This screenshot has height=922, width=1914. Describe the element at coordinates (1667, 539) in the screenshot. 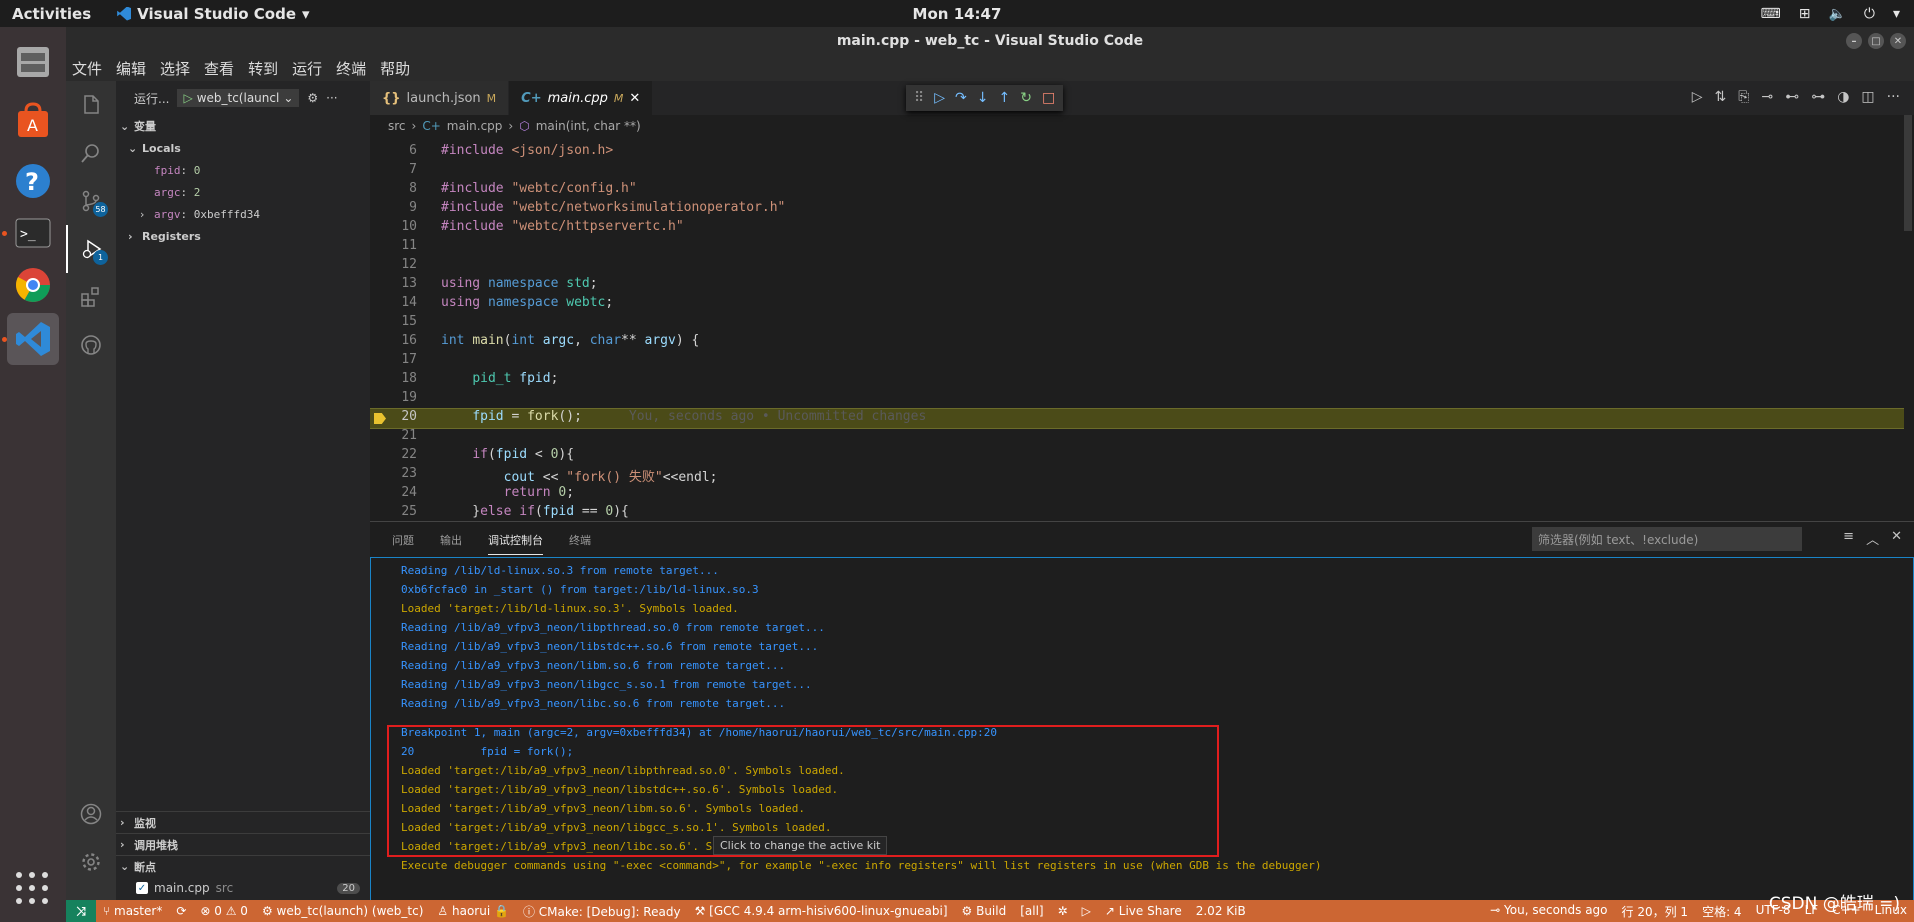

I see `filter-input: 筛选器(例如 text、!exclude)` at that location.